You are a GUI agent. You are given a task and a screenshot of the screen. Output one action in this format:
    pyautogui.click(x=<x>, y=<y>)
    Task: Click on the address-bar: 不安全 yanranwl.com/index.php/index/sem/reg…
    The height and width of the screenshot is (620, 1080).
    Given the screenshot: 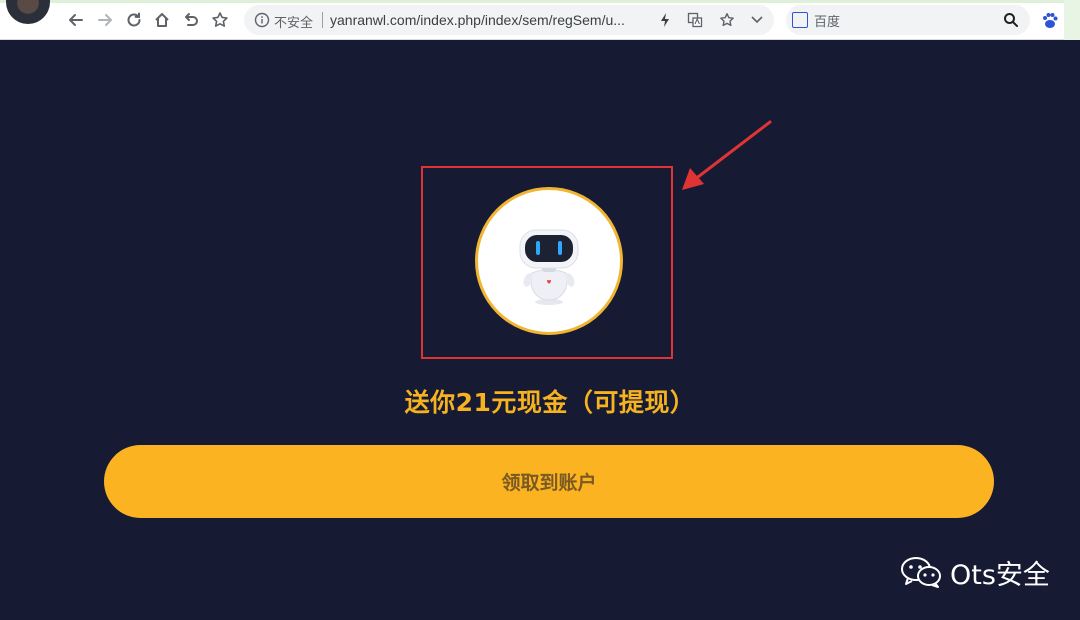 What is the action you would take?
    pyautogui.click(x=509, y=20)
    